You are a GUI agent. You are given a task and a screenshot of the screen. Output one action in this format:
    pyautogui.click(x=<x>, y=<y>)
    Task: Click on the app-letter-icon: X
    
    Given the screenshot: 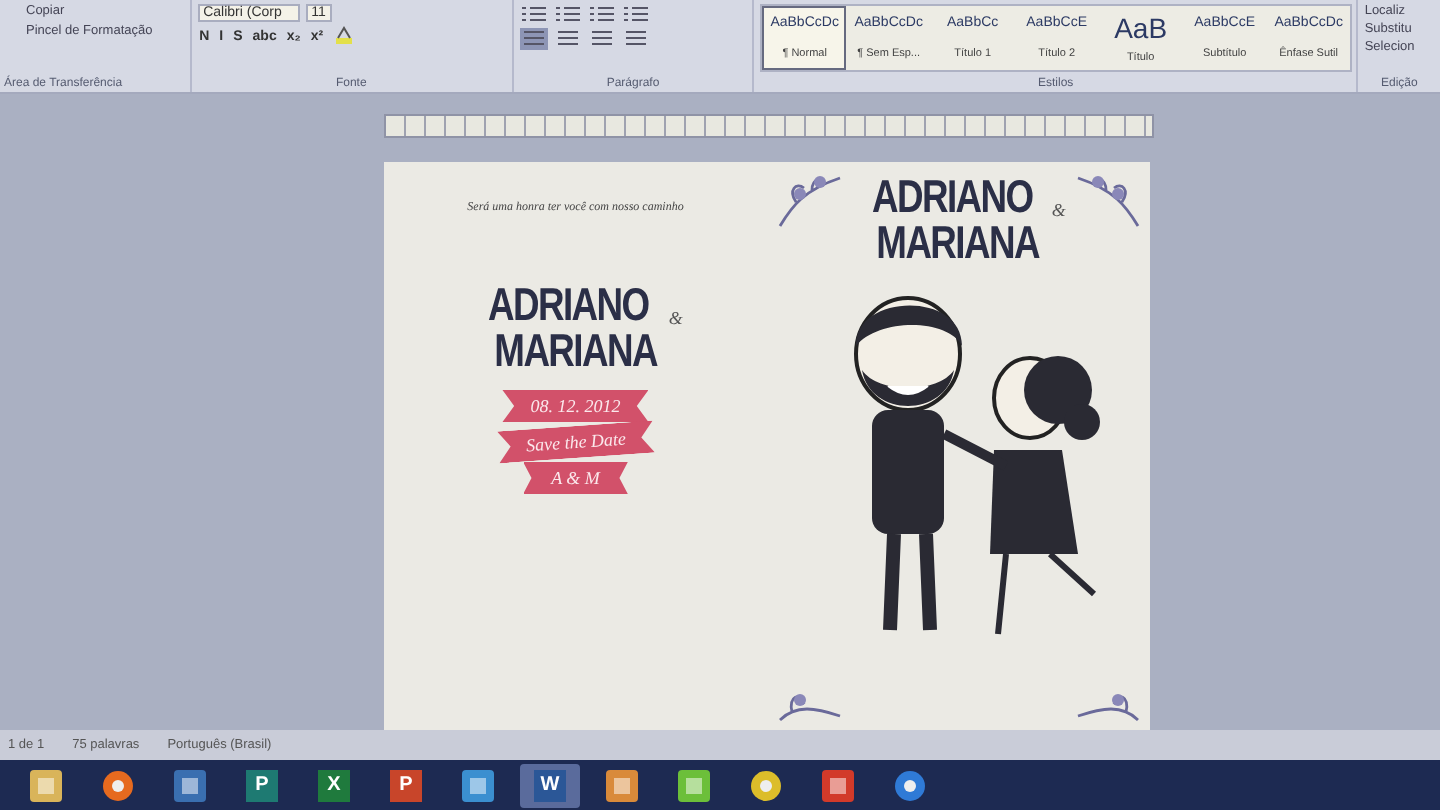 What is the action you would take?
    pyautogui.click(x=334, y=785)
    